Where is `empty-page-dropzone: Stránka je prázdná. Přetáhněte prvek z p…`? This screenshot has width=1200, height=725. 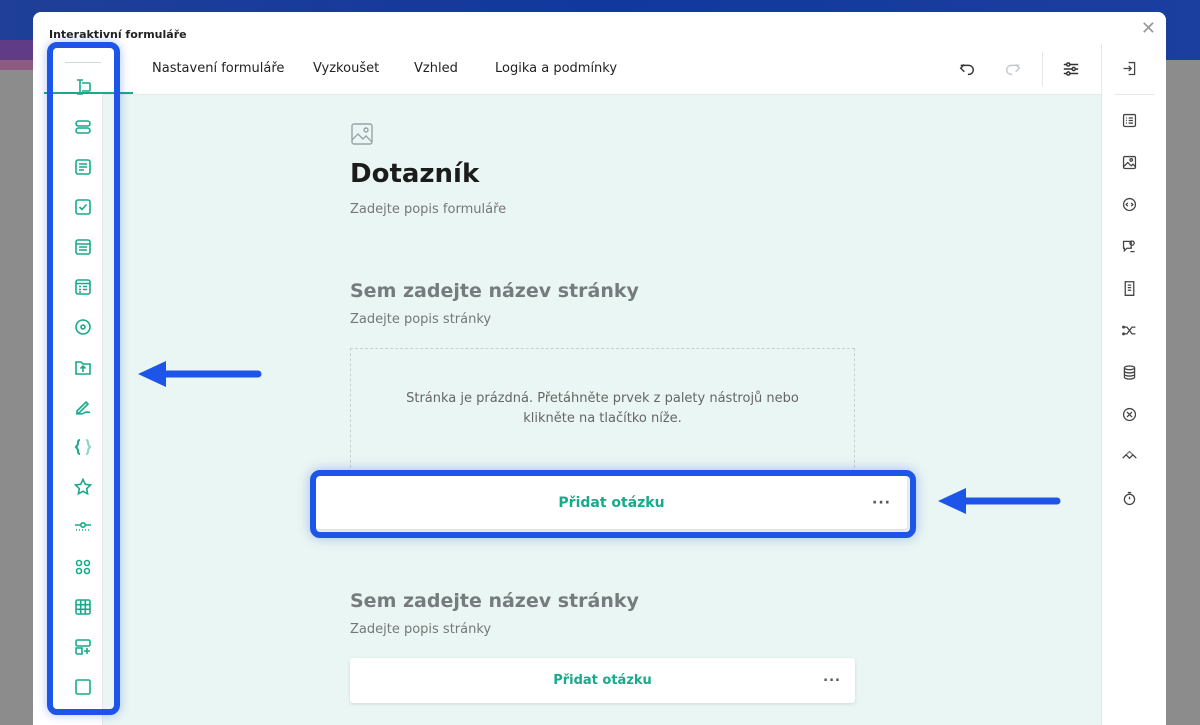
empty-page-dropzone: Stránka je prázdná. Přetáhněte prvek z p… is located at coordinates (602, 410).